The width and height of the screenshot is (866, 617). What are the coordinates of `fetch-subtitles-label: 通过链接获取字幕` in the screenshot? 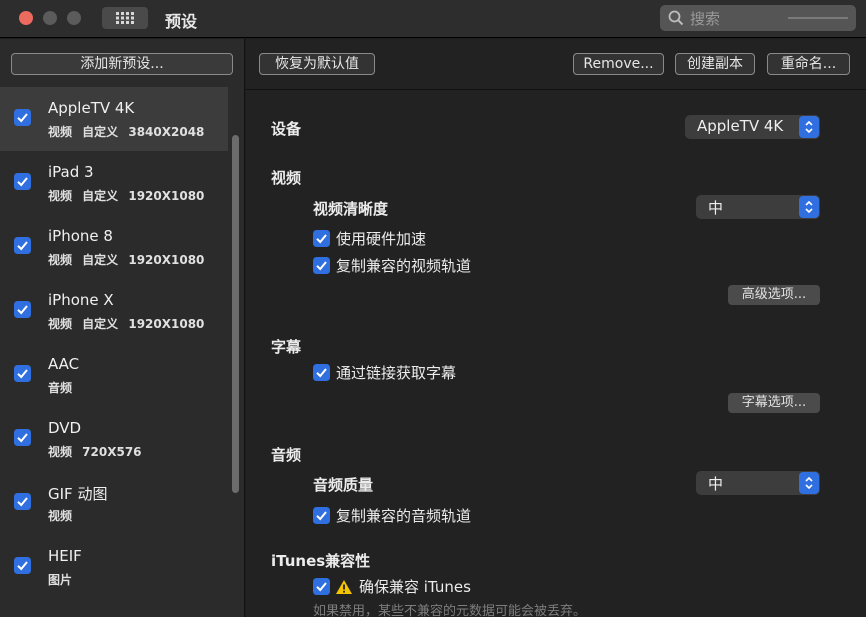 It's located at (396, 373).